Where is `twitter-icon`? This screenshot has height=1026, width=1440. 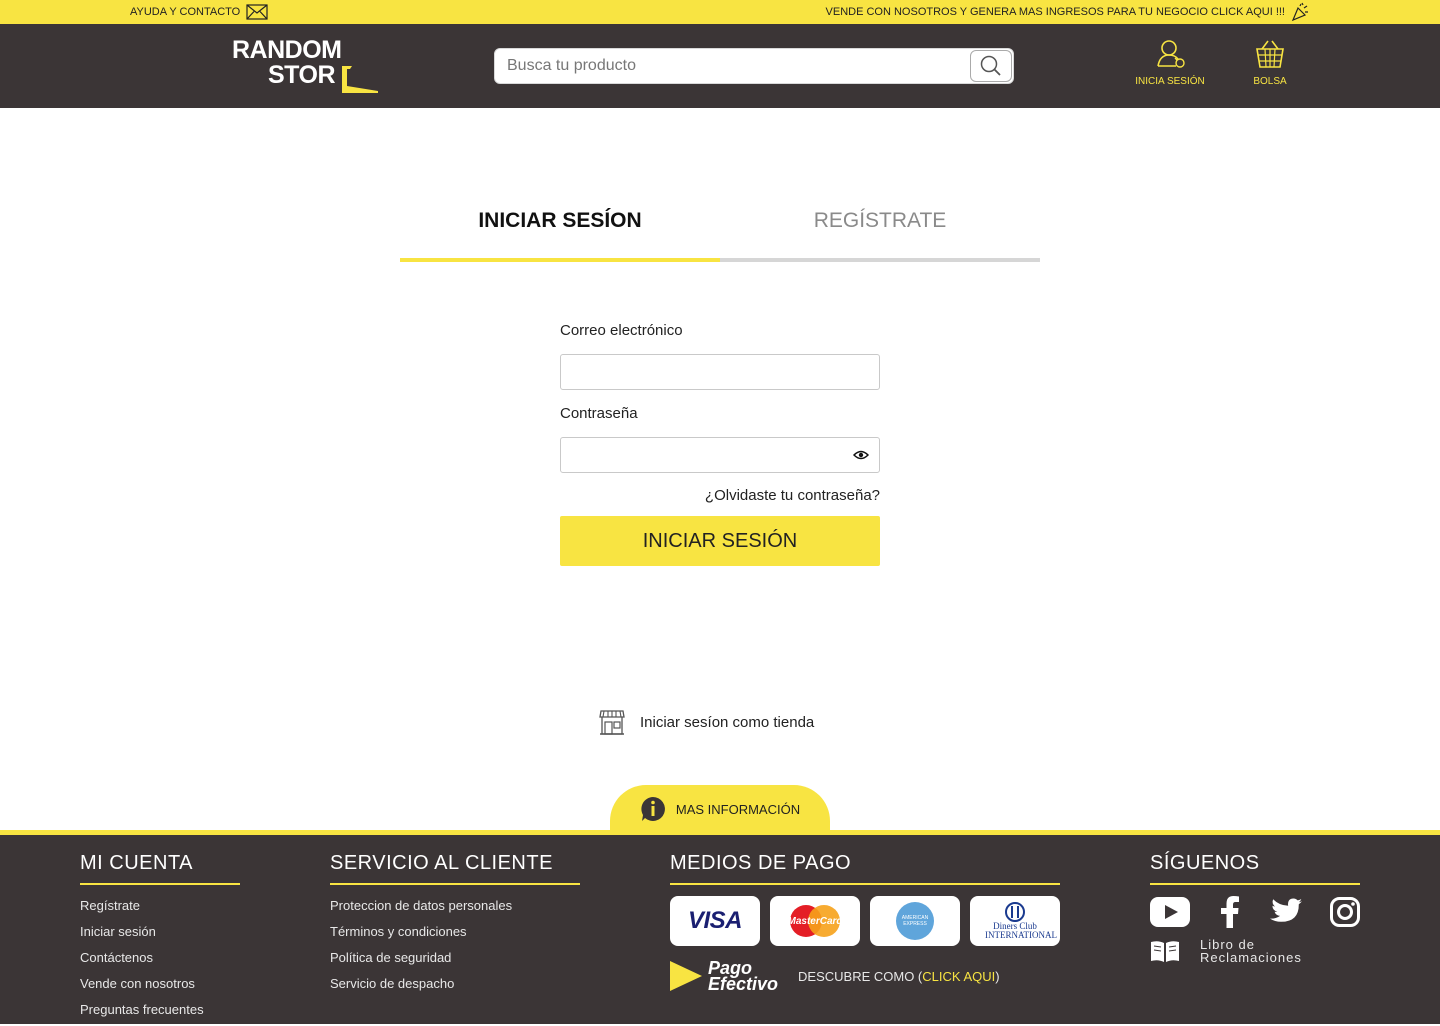 twitter-icon is located at coordinates (1286, 910).